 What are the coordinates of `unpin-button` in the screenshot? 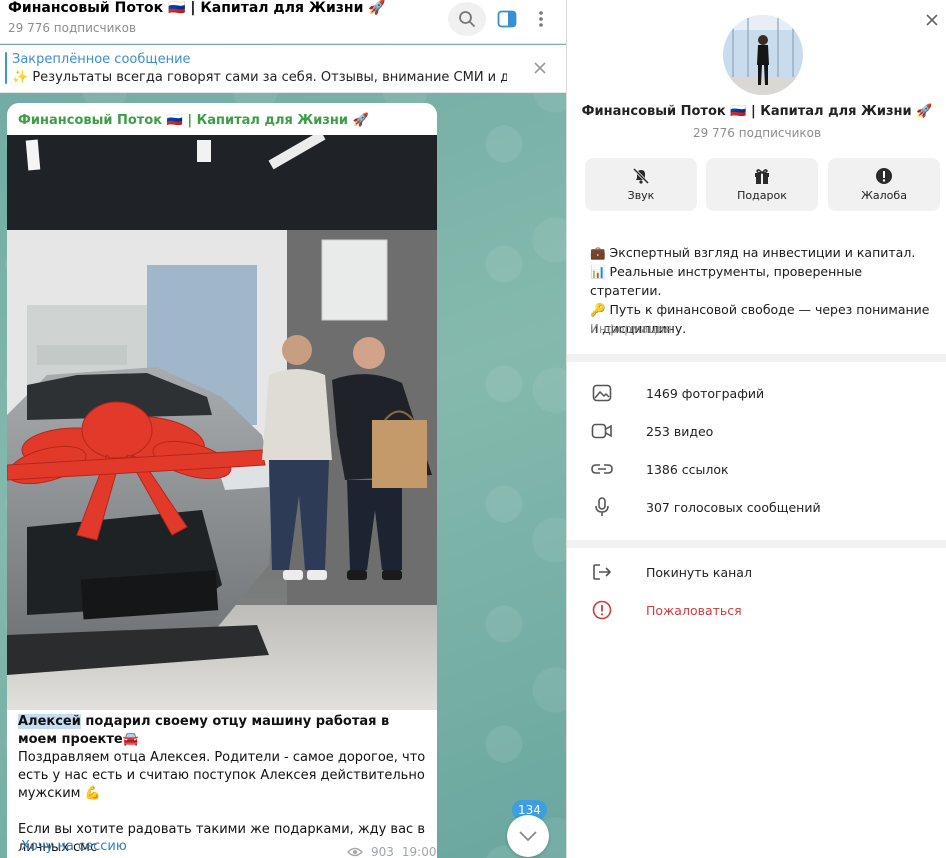 It's located at (540, 68).